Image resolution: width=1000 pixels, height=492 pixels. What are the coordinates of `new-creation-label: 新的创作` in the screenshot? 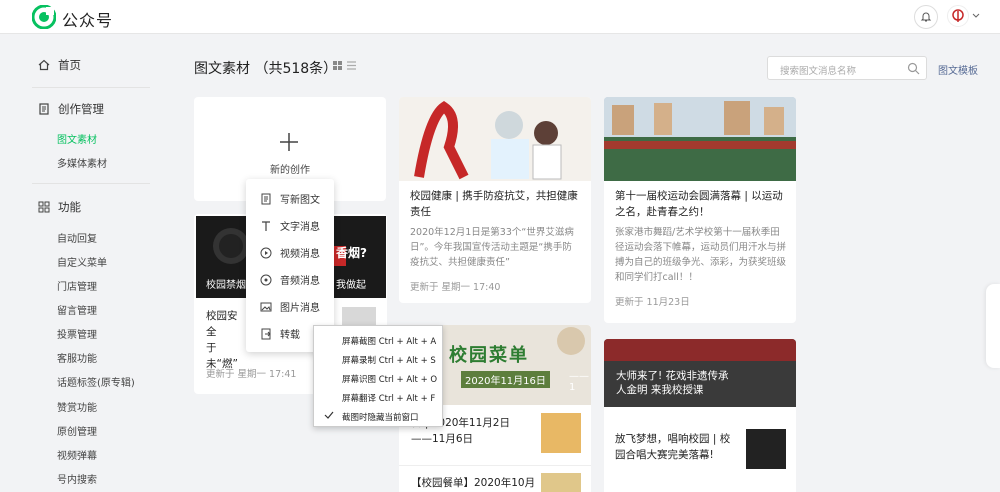 It's located at (290, 170).